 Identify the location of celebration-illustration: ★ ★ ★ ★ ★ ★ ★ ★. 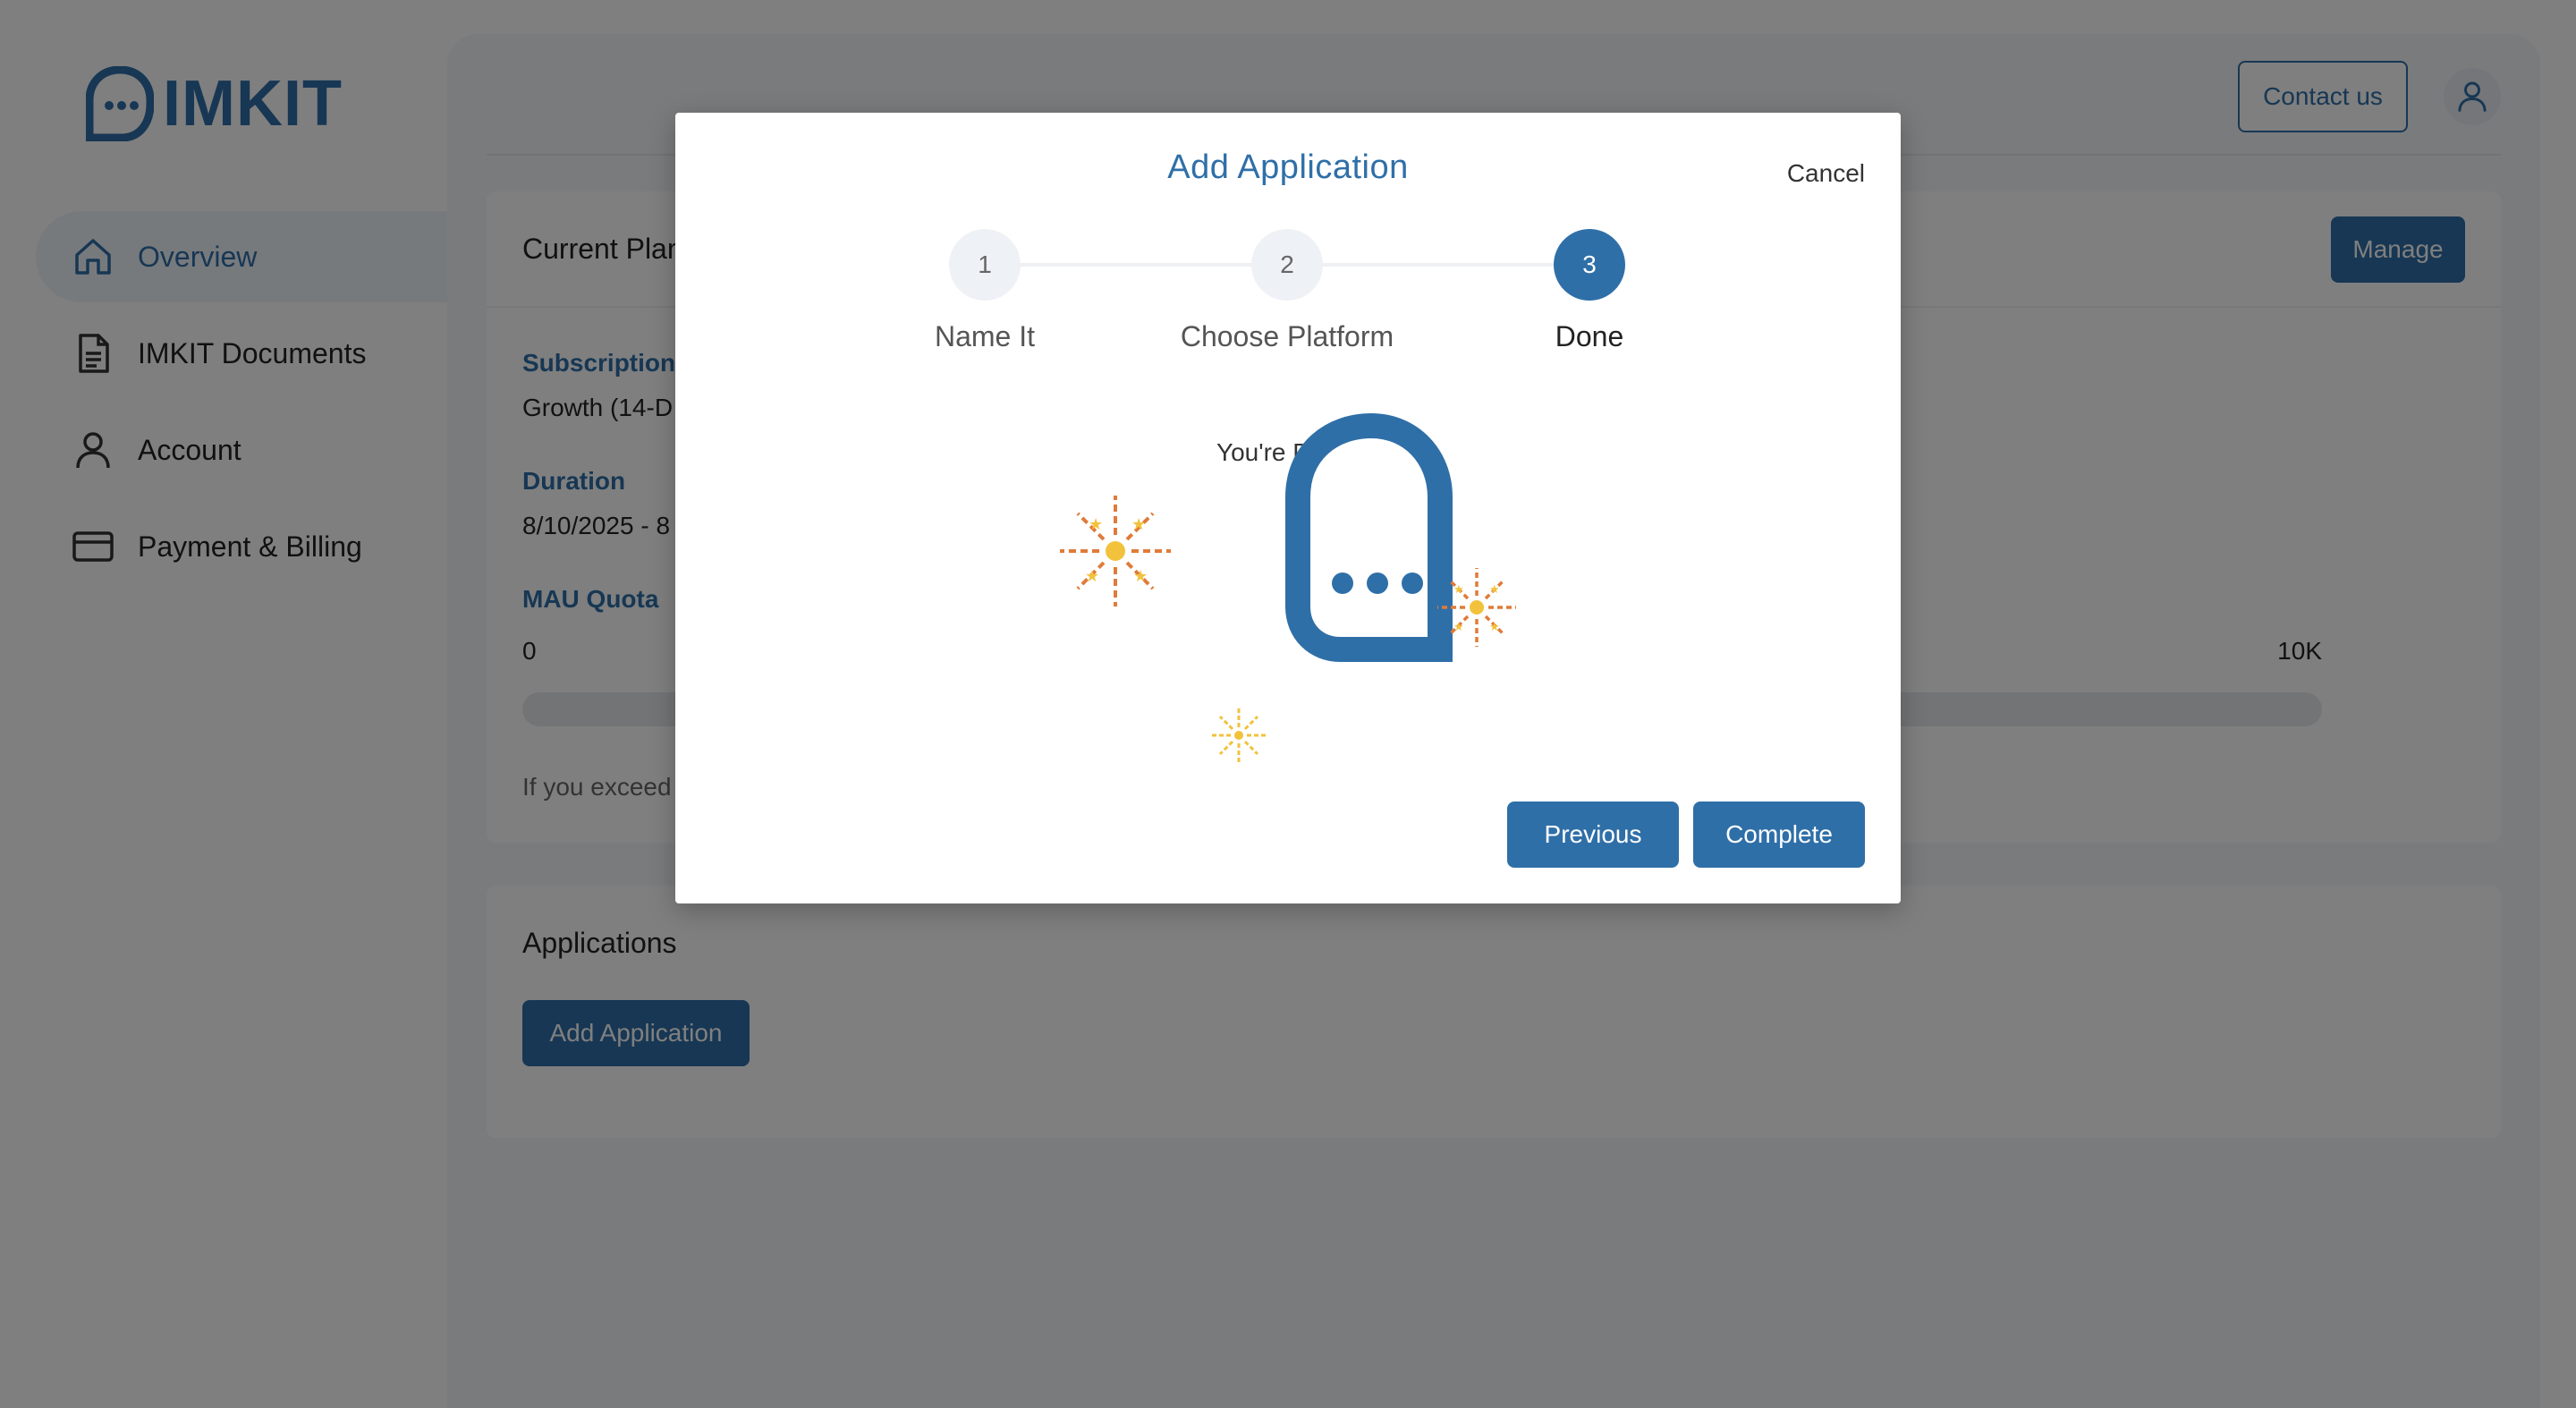
(1288, 587).